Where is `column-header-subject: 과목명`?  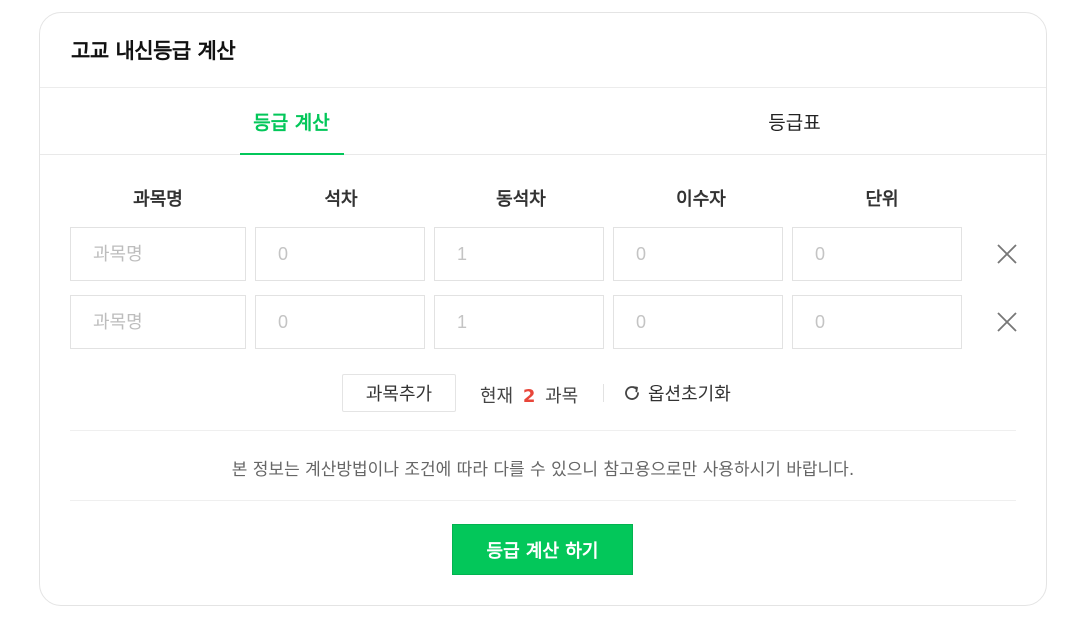
column-header-subject: 과목명 is located at coordinates (158, 199).